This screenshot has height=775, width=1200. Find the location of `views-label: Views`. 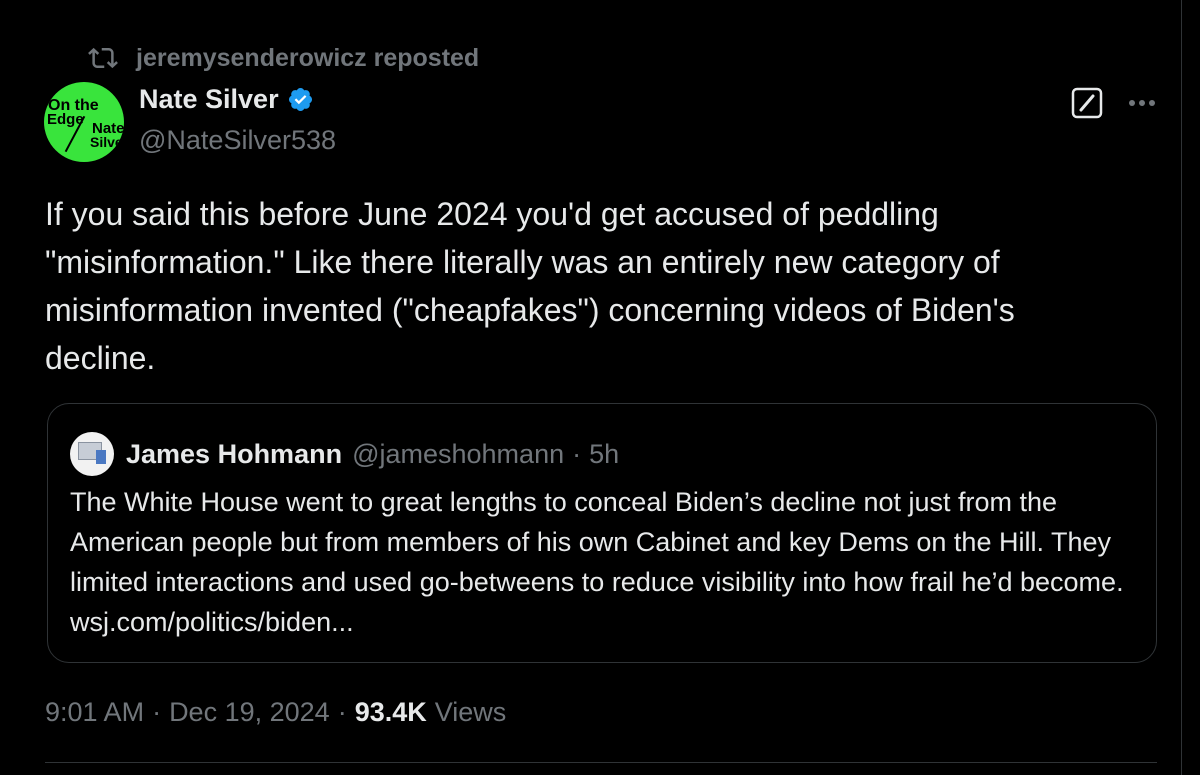

views-label: Views is located at coordinates (470, 712).